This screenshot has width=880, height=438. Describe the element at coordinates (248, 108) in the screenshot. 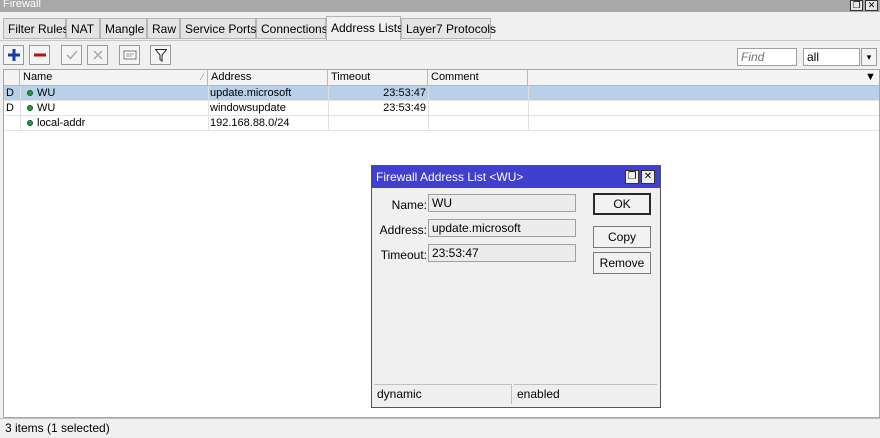

I see `row-address: windowsupdate` at that location.